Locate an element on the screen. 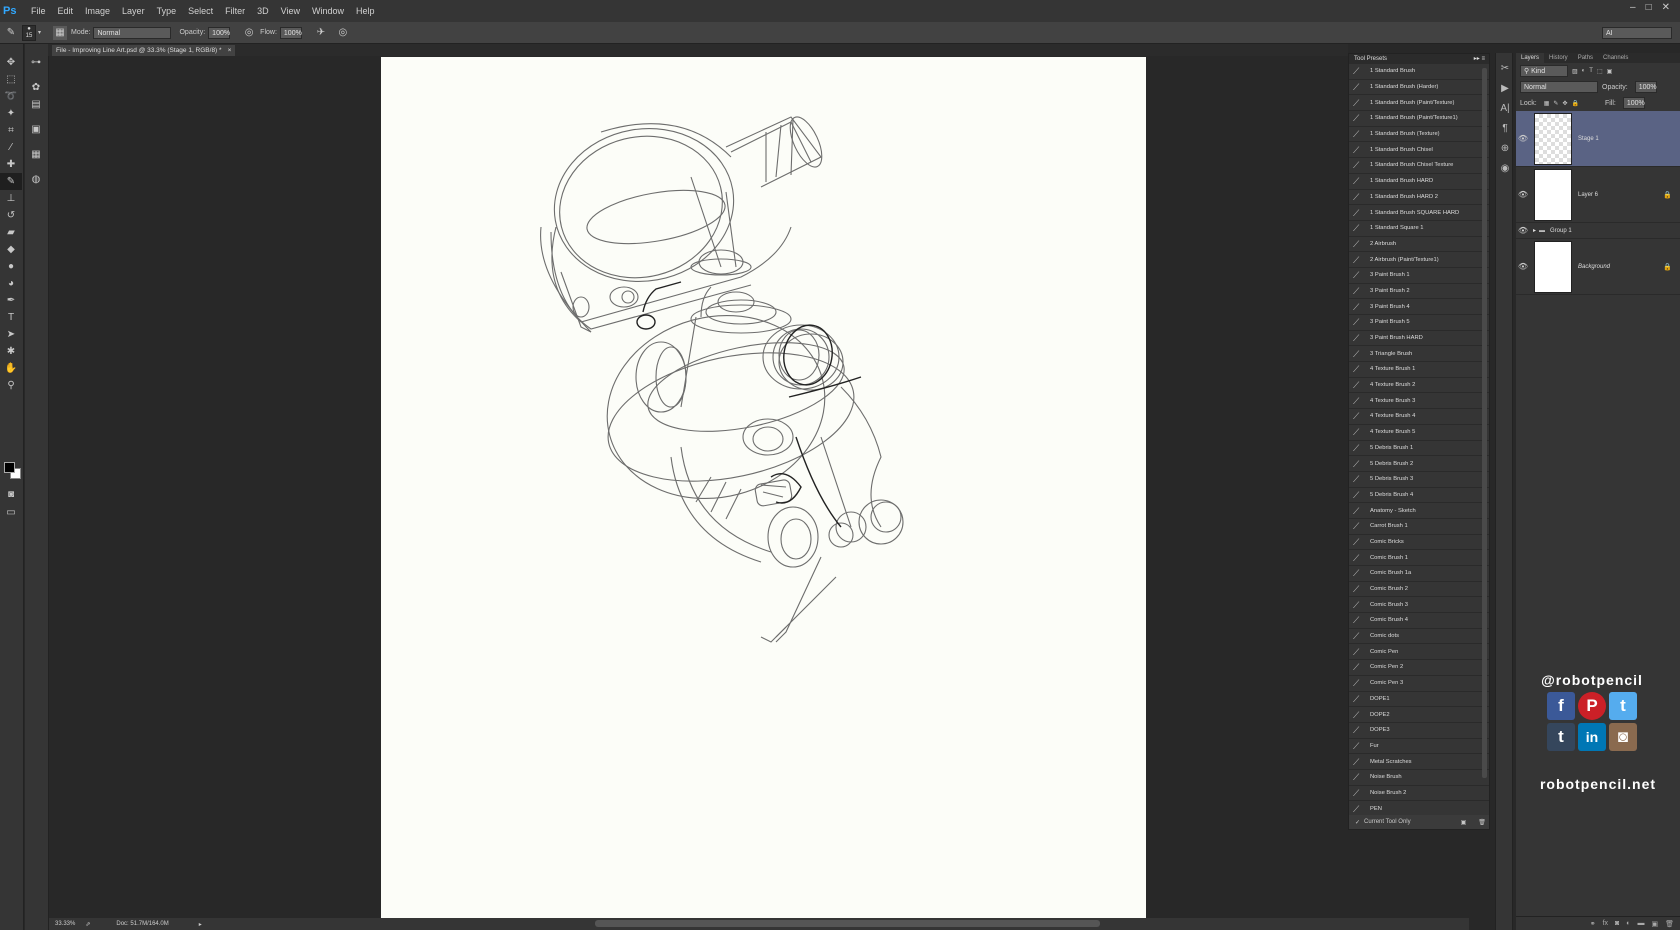 This screenshot has height=930, width=1680. quick-mask-icon: ◙ is located at coordinates (11, 494).